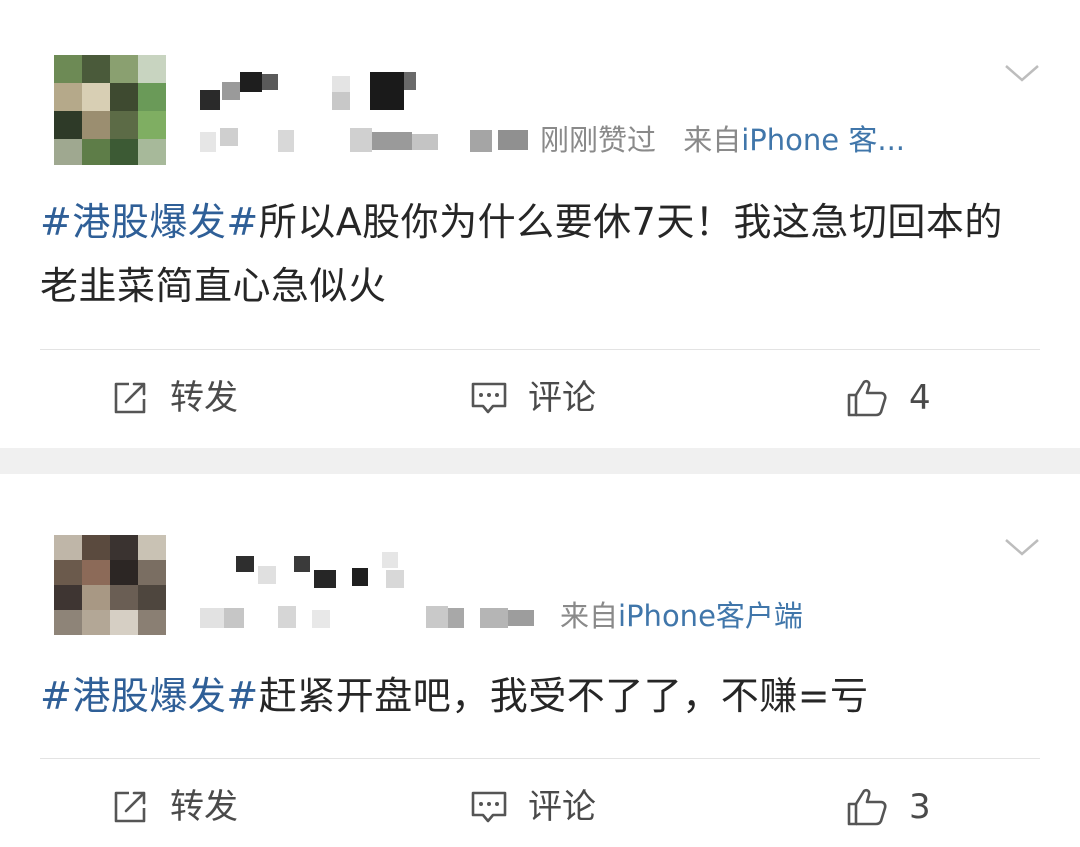 The height and width of the screenshot is (847, 1080). I want to click on like-count: 4, so click(920, 398).